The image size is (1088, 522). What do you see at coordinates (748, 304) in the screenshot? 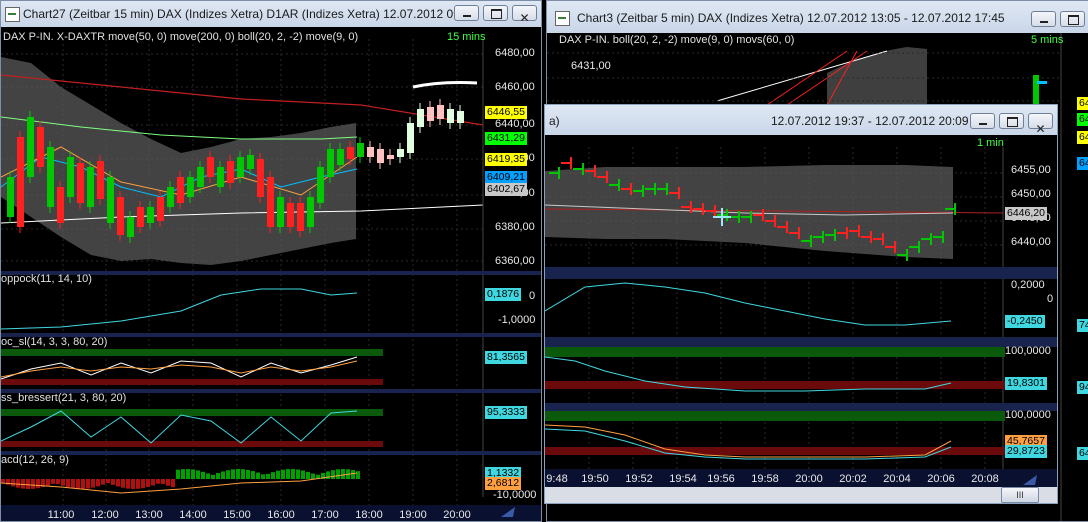
I see `popup-oscillator-line` at bounding box center [748, 304].